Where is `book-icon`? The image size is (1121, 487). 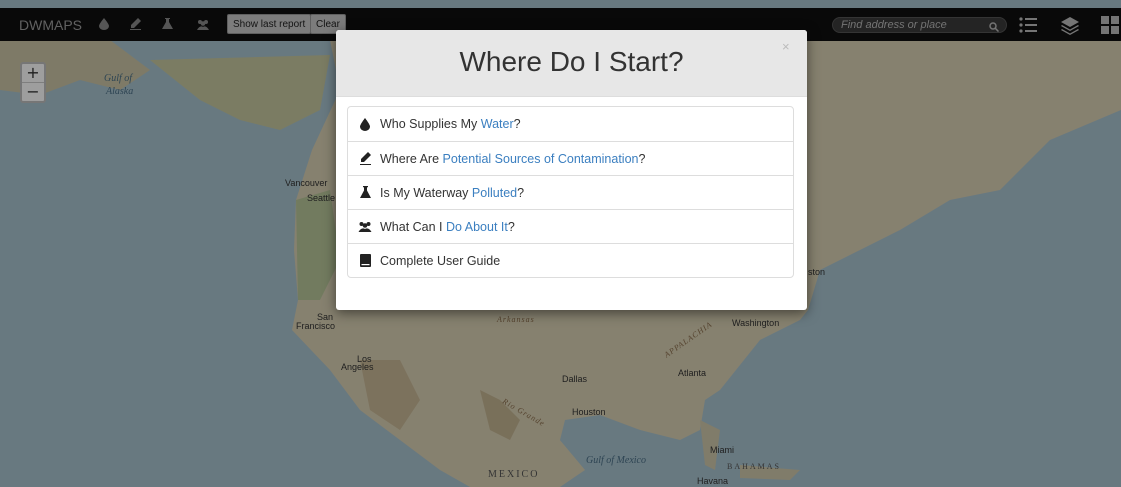 book-icon is located at coordinates (365, 261).